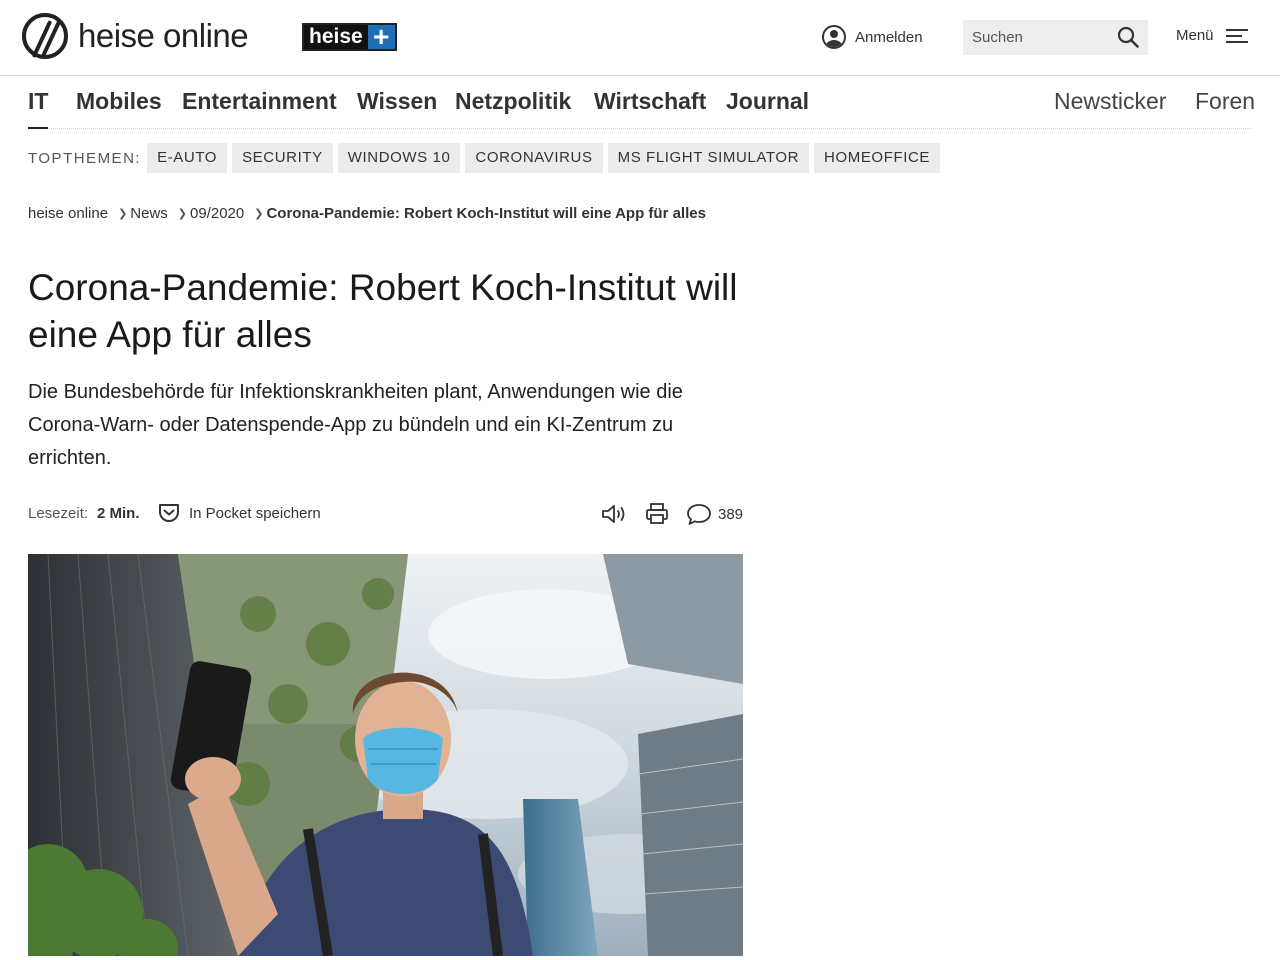 Image resolution: width=1280 pixels, height=960 pixels. I want to click on menu-label: Menü, so click(1195, 35).